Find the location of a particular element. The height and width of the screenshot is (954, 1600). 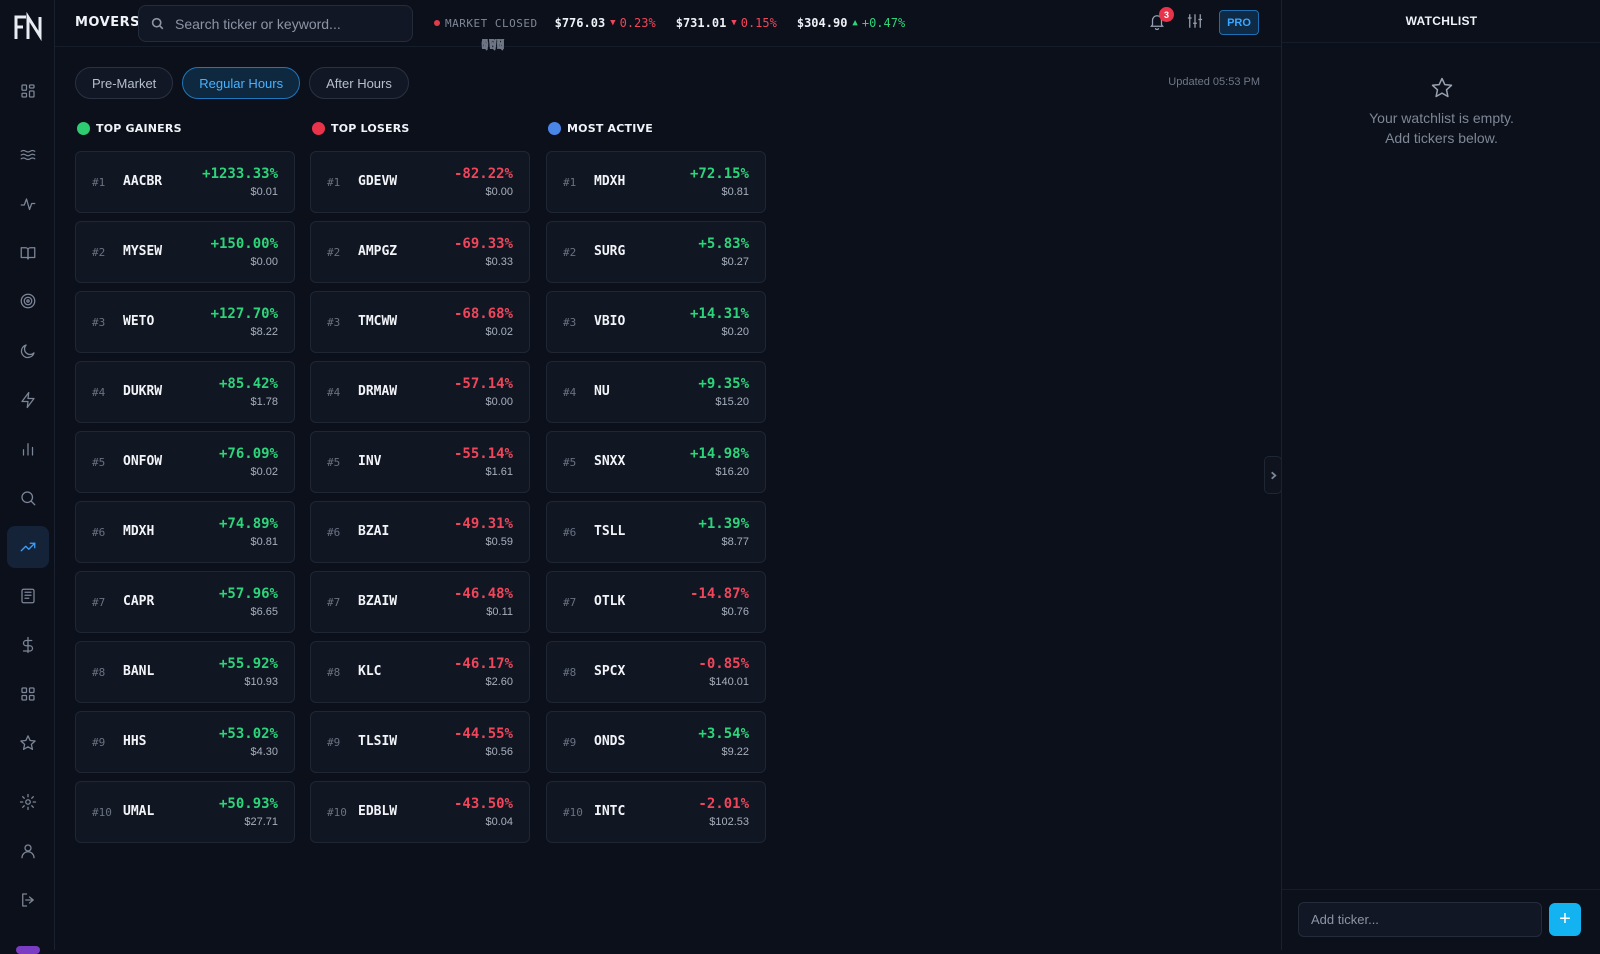

mover-symbol: KLC is located at coordinates (370, 671).